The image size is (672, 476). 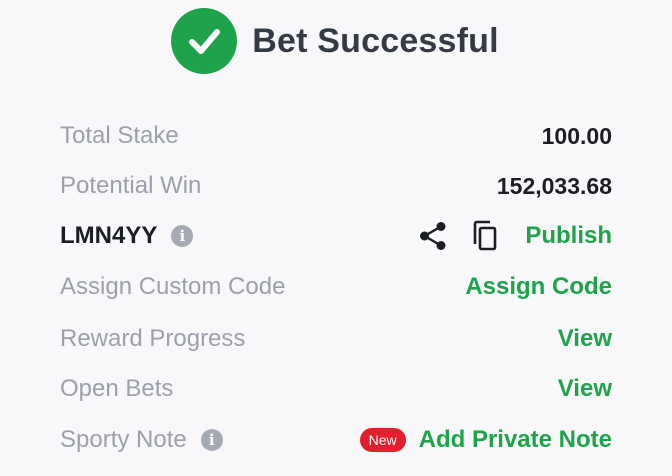 What do you see at coordinates (336, 236) in the screenshot?
I see `booking-code-row: LMN4YY i Publish` at bounding box center [336, 236].